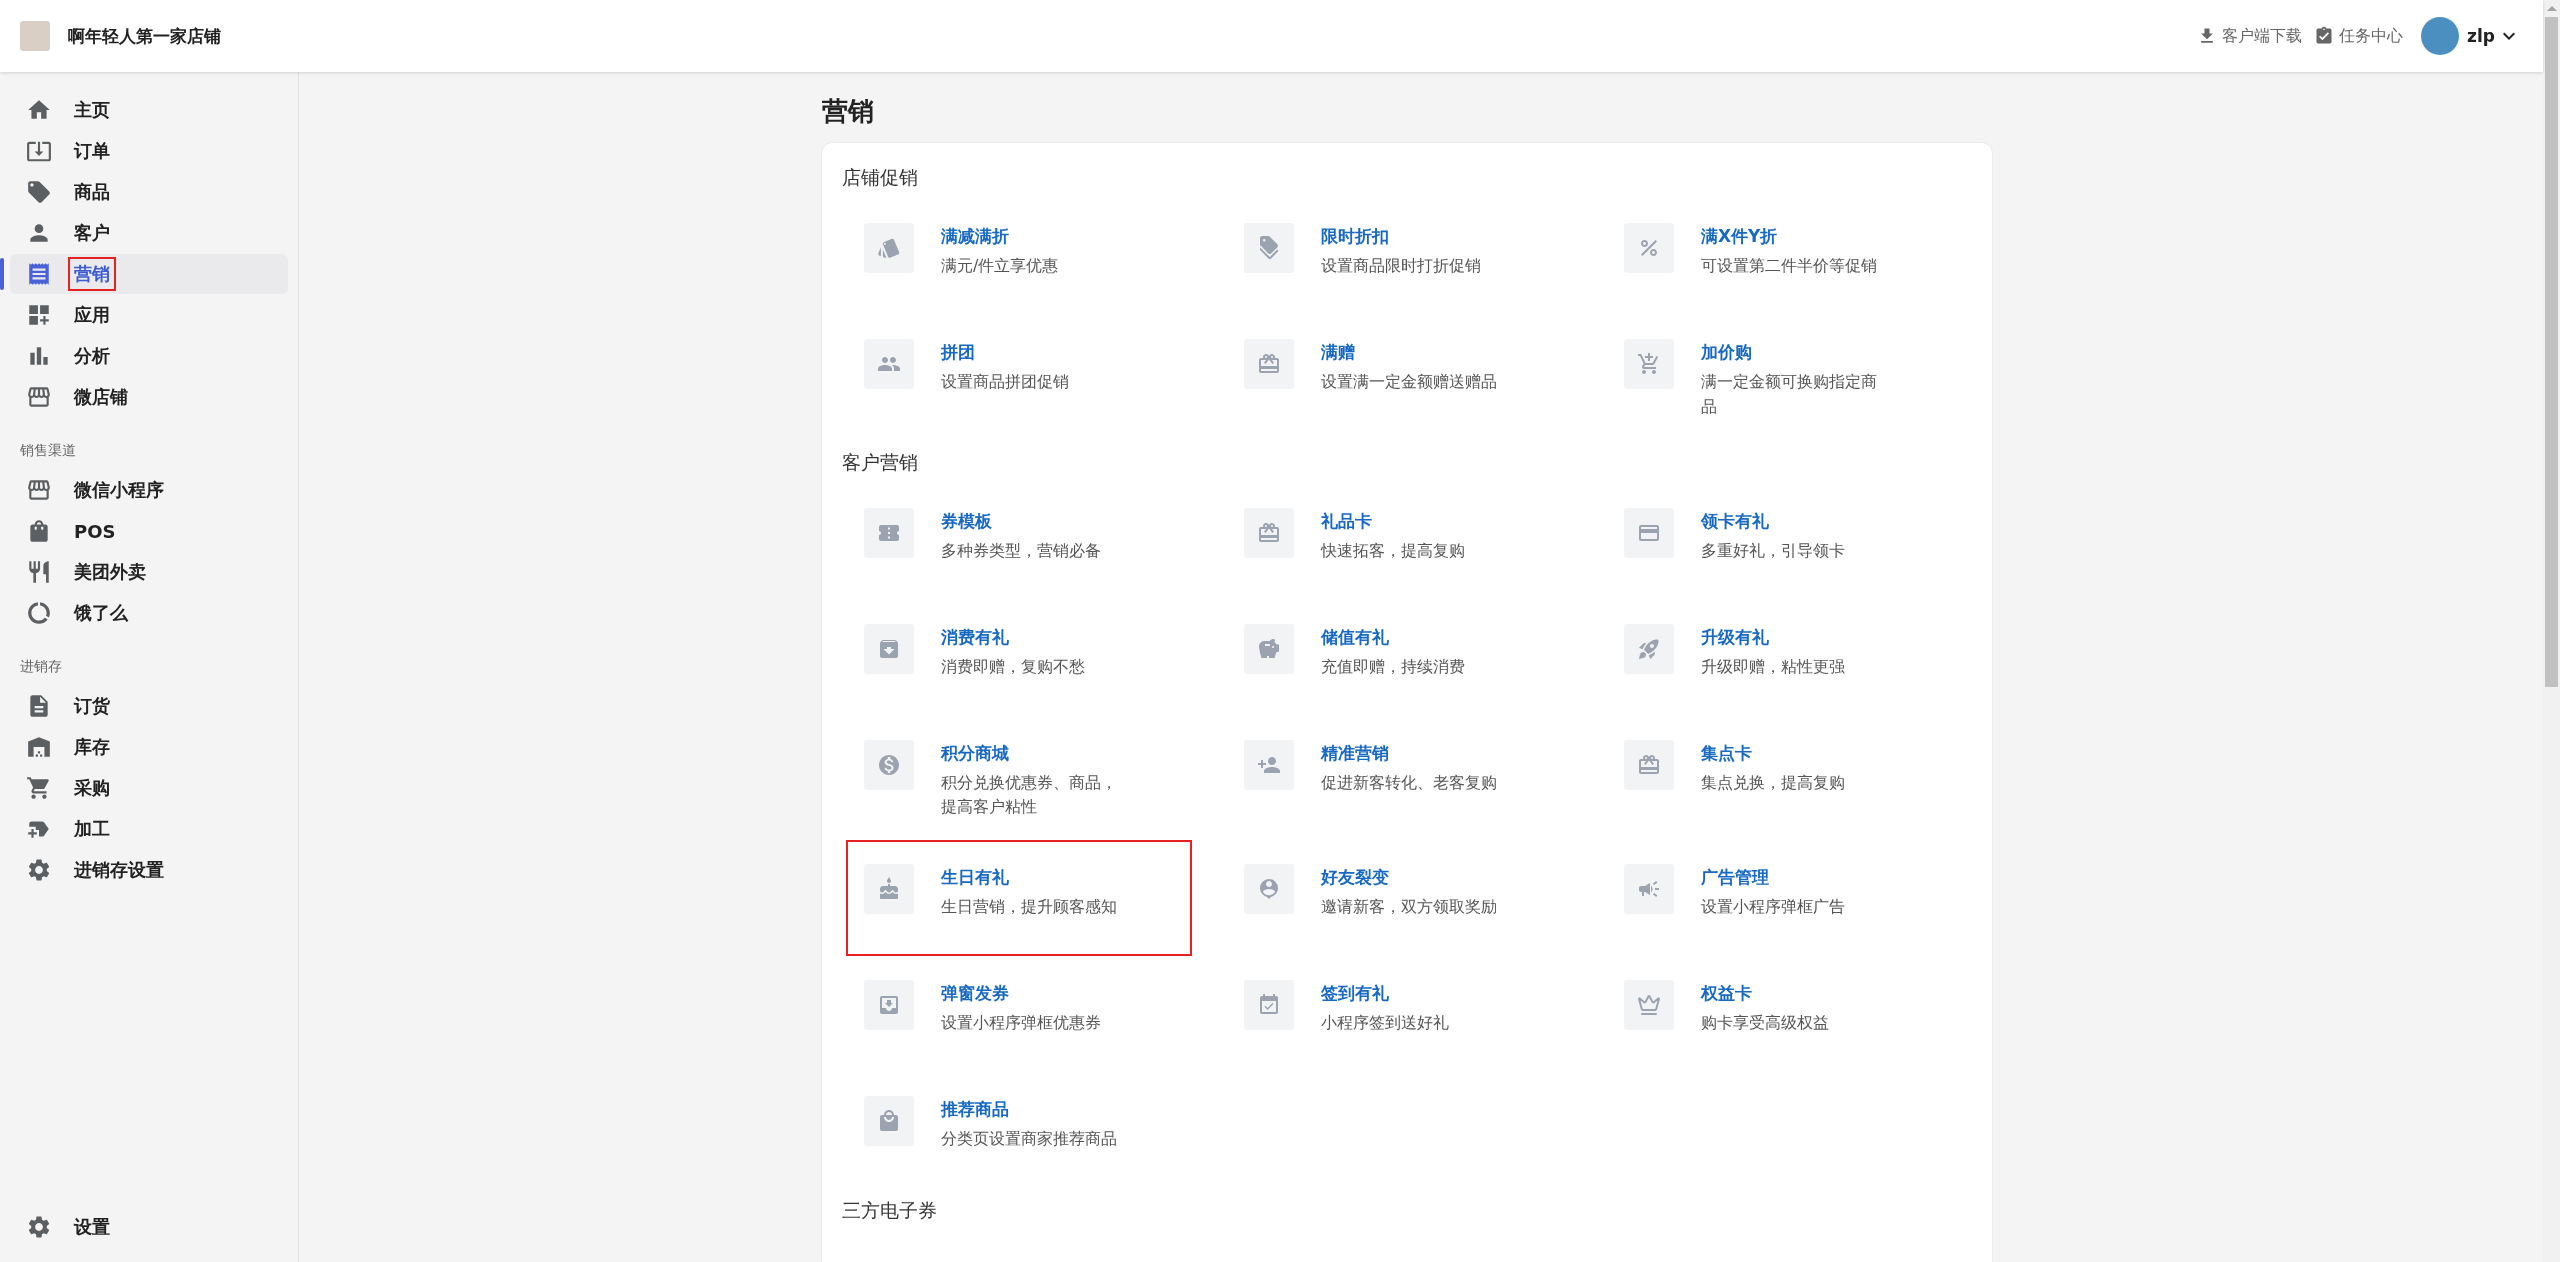 The width and height of the screenshot is (2560, 1262). Describe the element at coordinates (48, 451) in the screenshot. I see `group-heading: 销售渠道` at that location.